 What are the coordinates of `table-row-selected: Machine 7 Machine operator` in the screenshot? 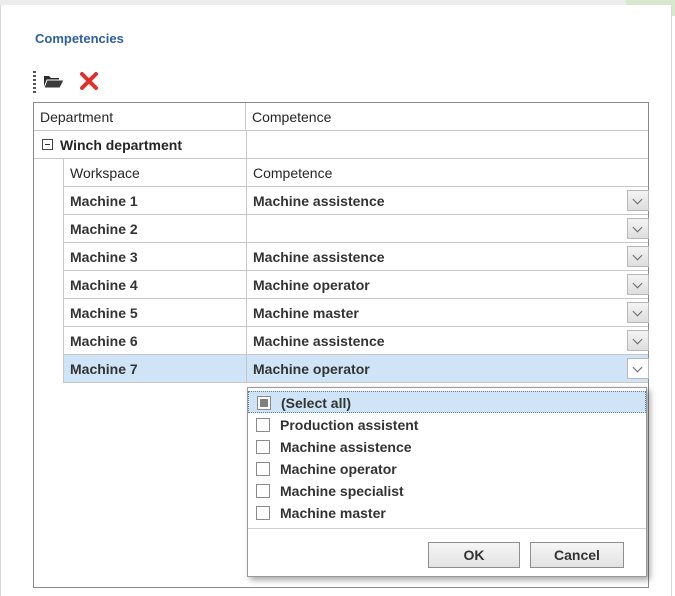 It's located at (356, 369).